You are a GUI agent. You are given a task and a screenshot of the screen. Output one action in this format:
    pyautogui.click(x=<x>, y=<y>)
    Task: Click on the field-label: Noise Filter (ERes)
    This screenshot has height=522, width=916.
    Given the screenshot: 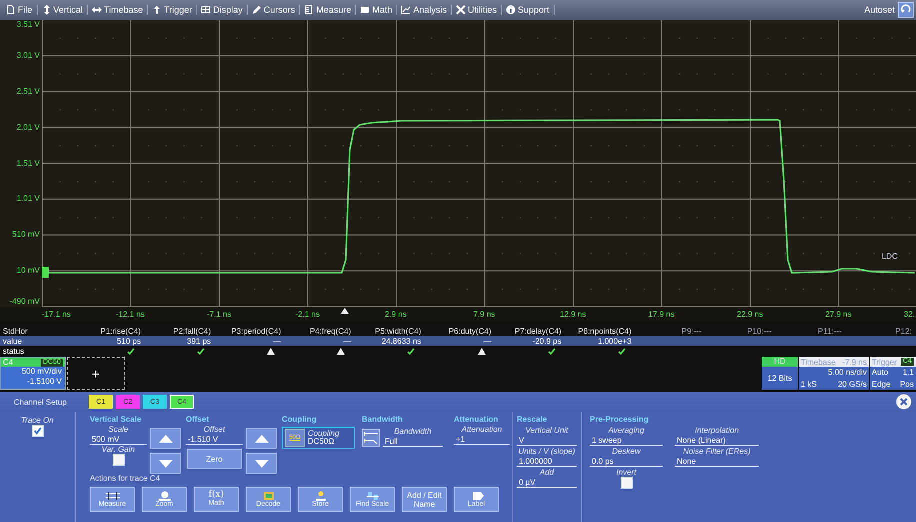 What is the action you would take?
    pyautogui.click(x=717, y=451)
    